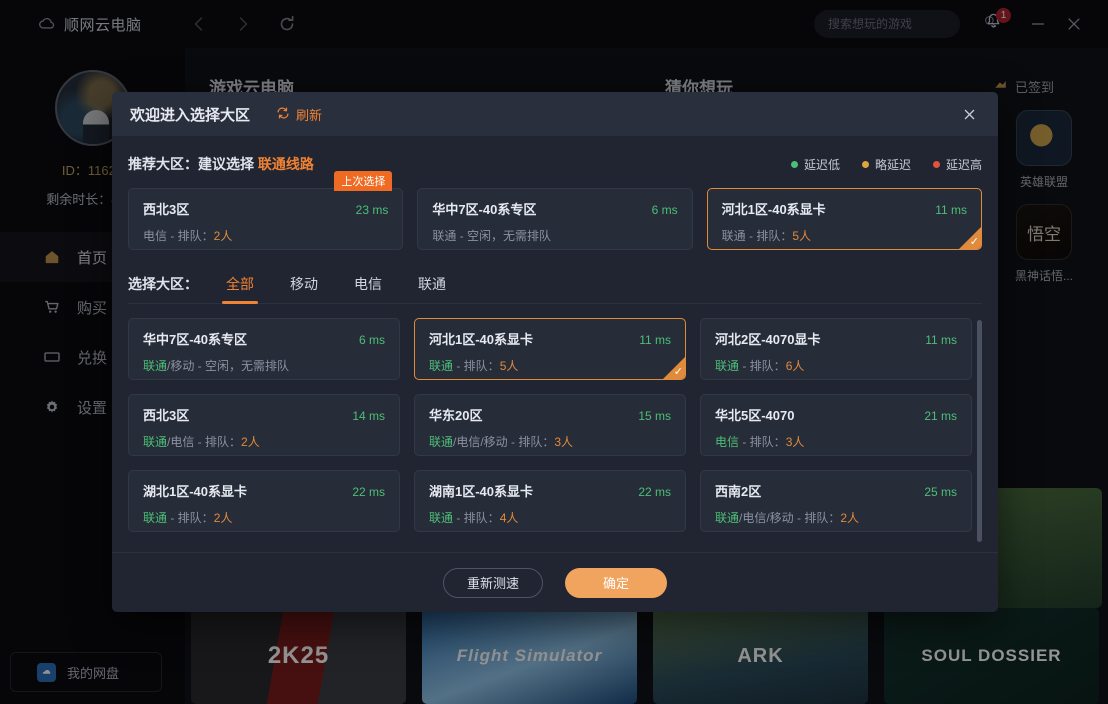 This screenshot has height=704, width=1108. I want to click on region-status: 联通 - 空闲，无需排队, so click(554, 235).